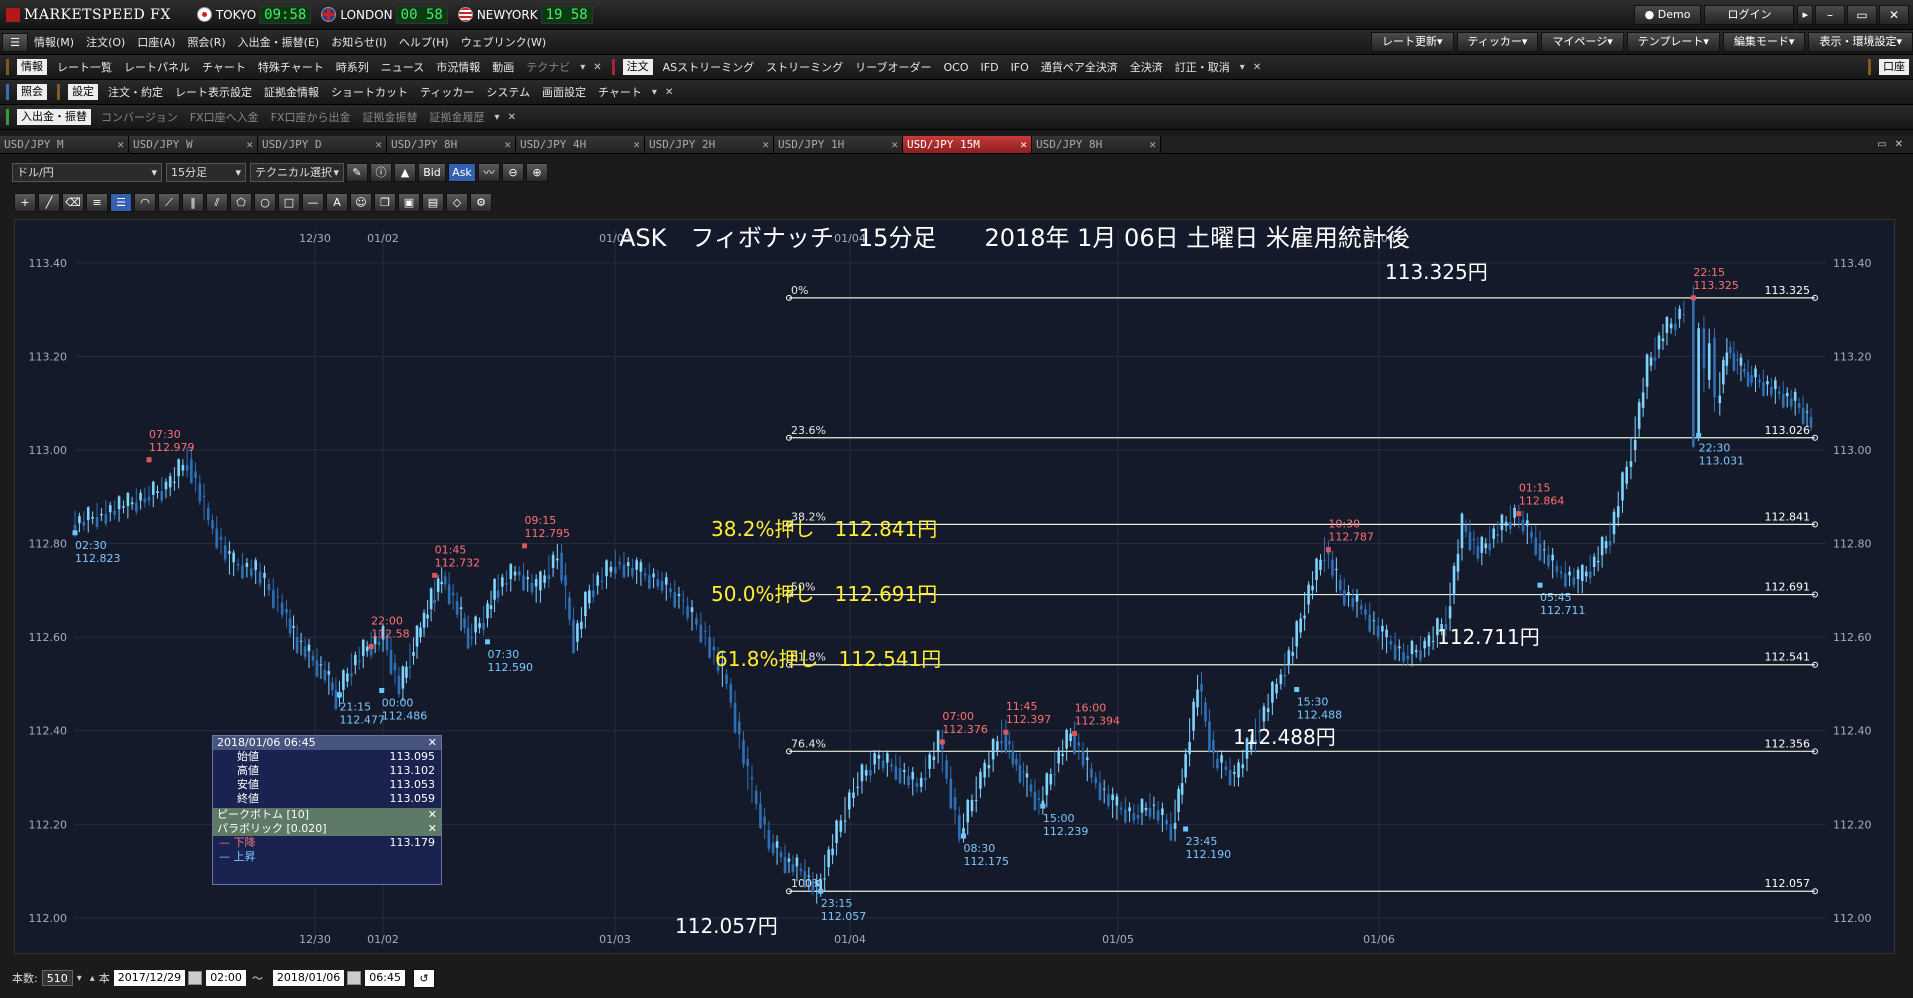  I want to click on cycle-icon: ‖, so click(193, 202).